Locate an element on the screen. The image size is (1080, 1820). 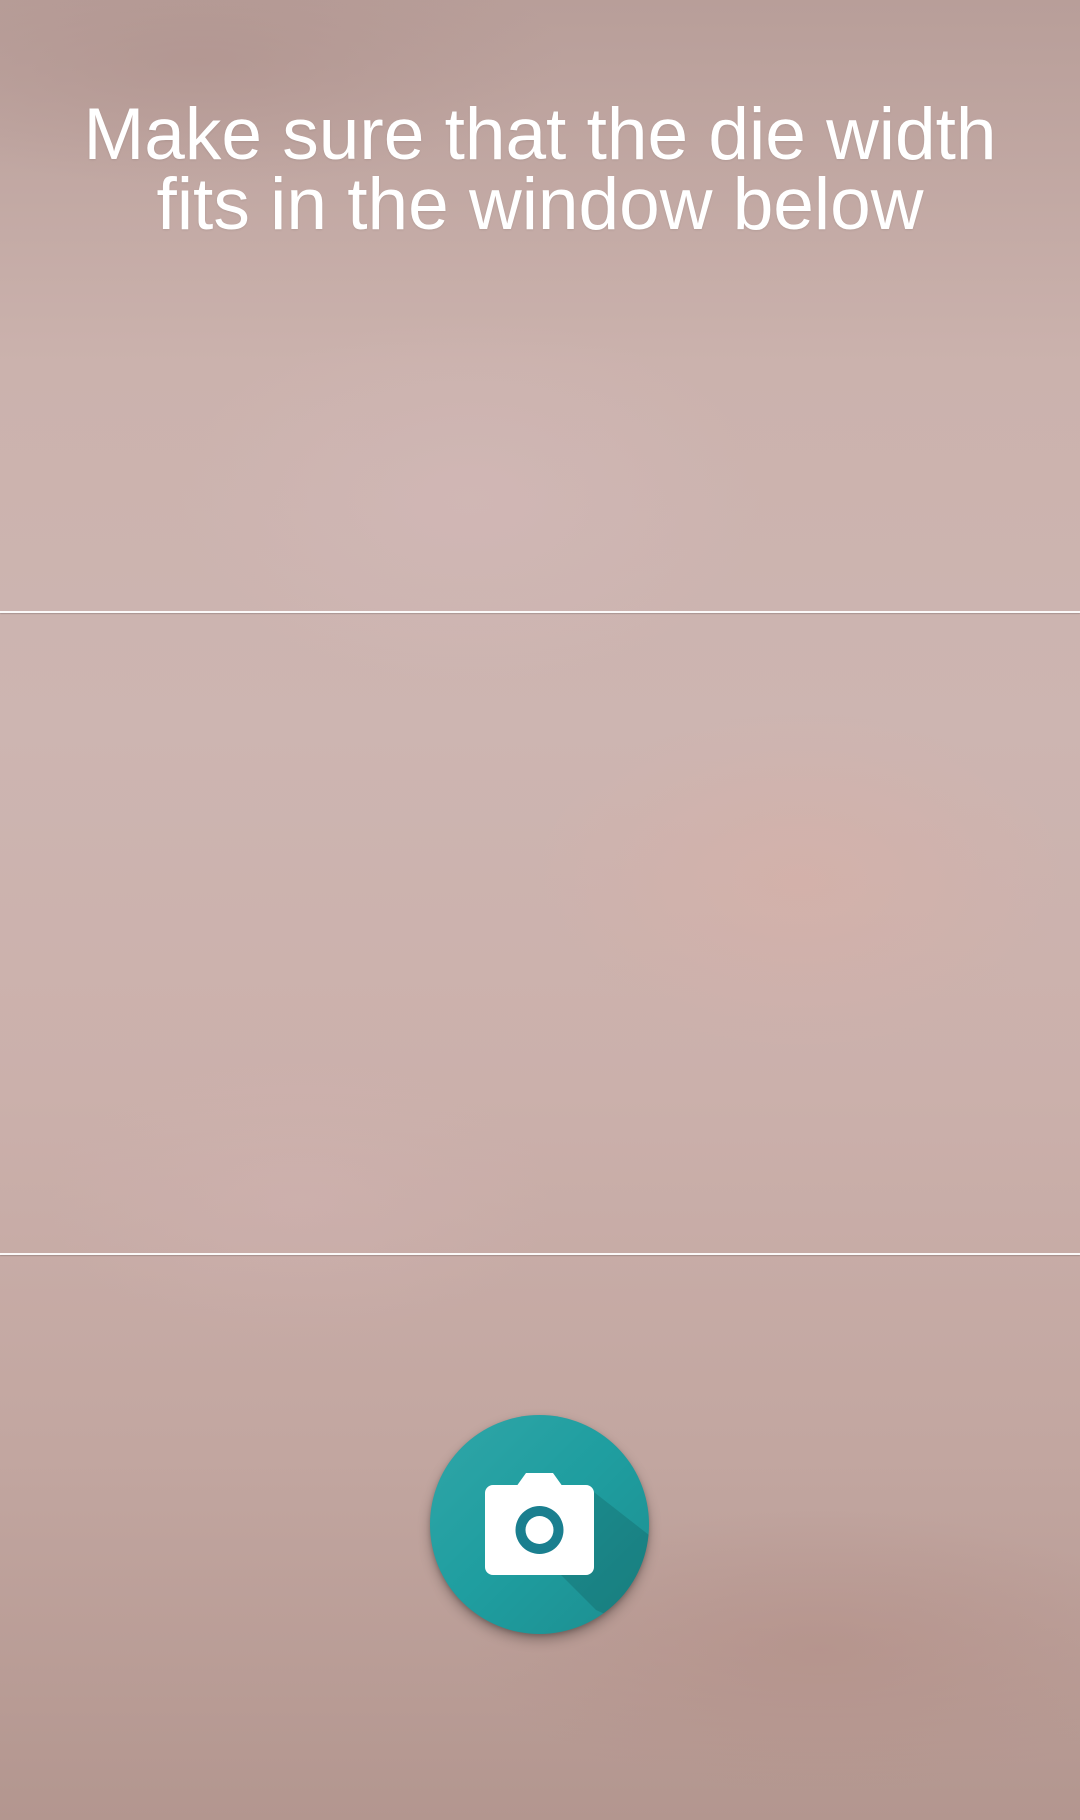
guide-line-top is located at coordinates (540, 612).